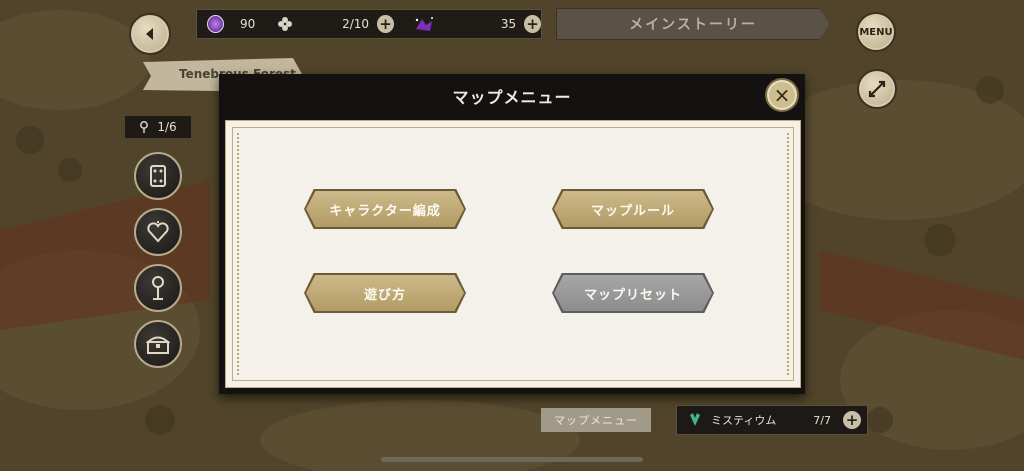  Describe the element at coordinates (822, 420) in the screenshot. I see `mystium-count: 7/7` at that location.